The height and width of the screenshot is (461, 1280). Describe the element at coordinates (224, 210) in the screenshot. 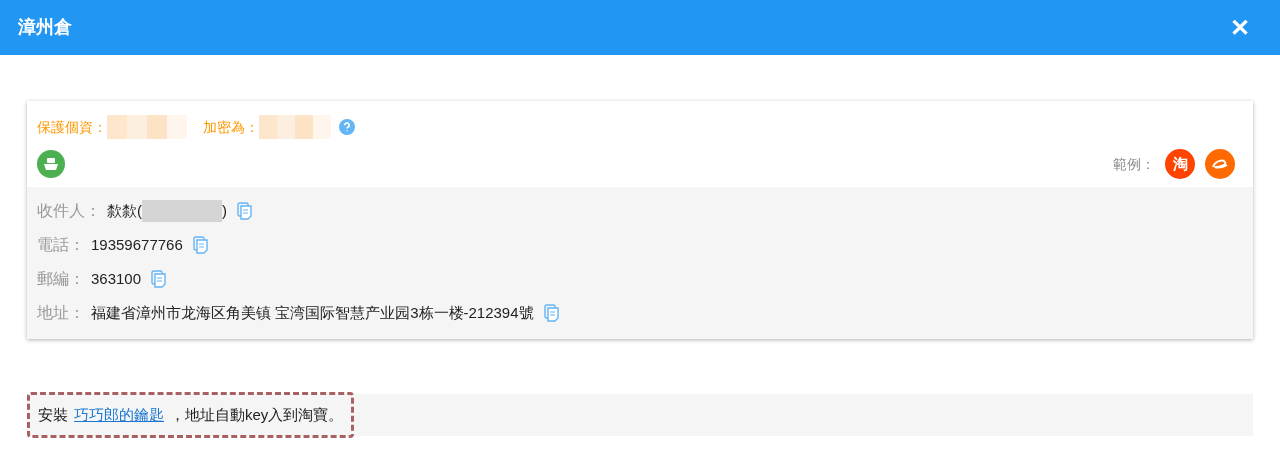

I see `field-value: )` at that location.